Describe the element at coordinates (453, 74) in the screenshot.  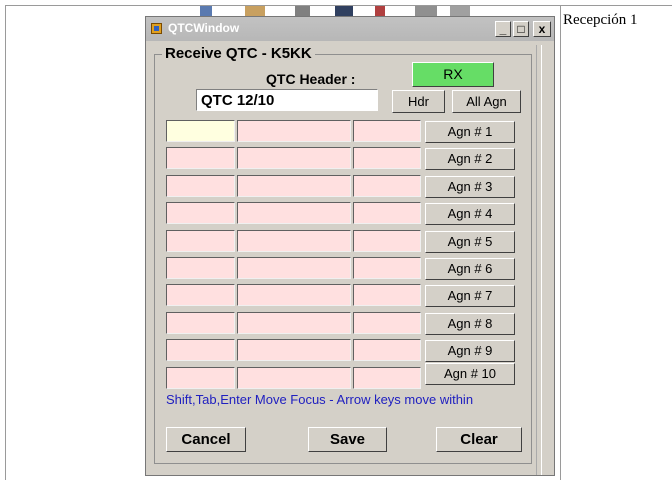
I see `rx-button: RX` at that location.